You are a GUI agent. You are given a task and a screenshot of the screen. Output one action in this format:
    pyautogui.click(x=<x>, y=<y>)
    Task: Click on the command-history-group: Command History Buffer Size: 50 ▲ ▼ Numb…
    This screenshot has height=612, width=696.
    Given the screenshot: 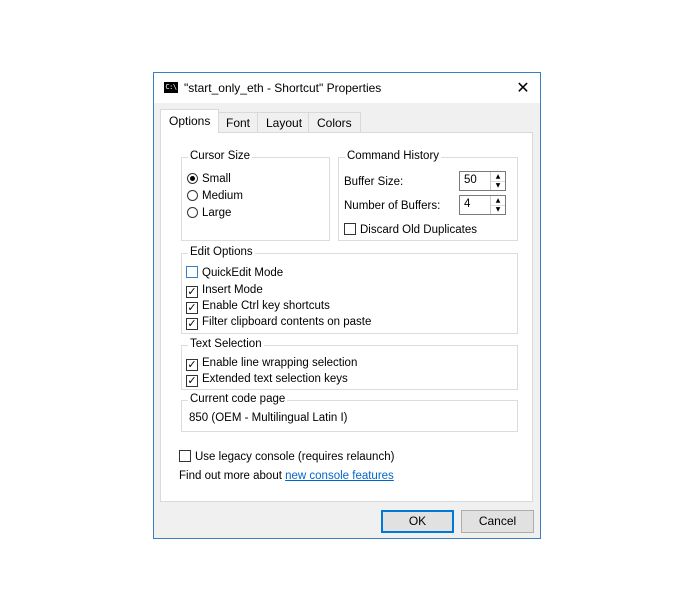 What is the action you would take?
    pyautogui.click(x=428, y=195)
    